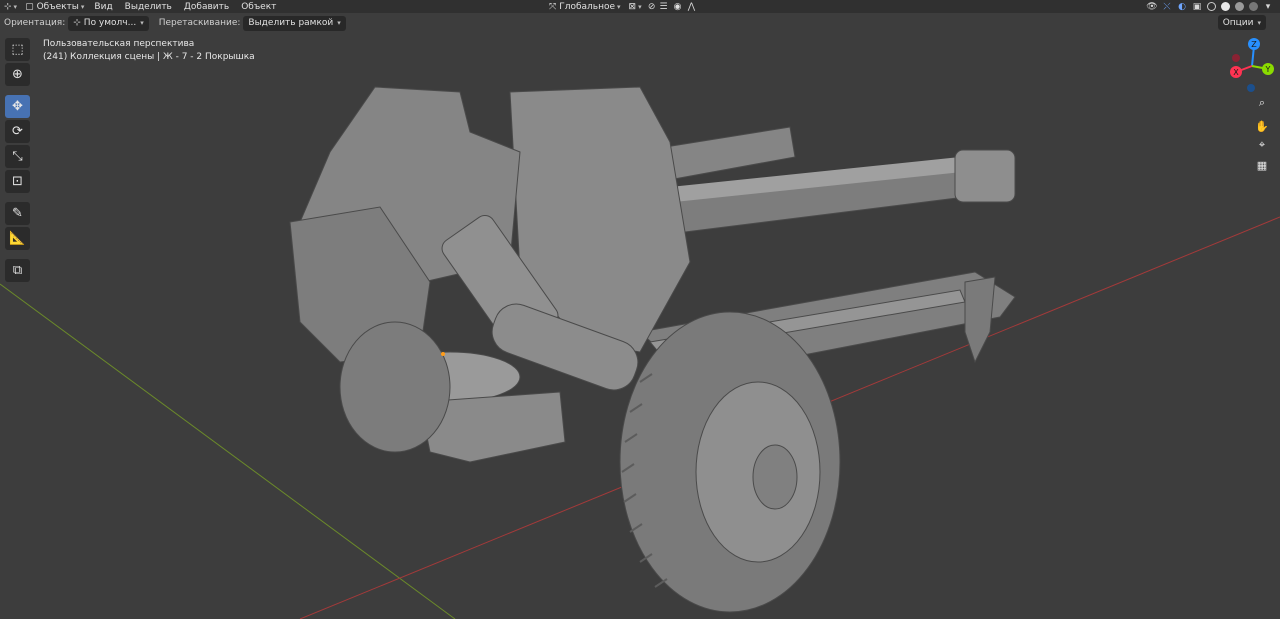 The width and height of the screenshot is (1280, 619). I want to click on editor-type-button: ⊹ ▾, so click(10, 6).